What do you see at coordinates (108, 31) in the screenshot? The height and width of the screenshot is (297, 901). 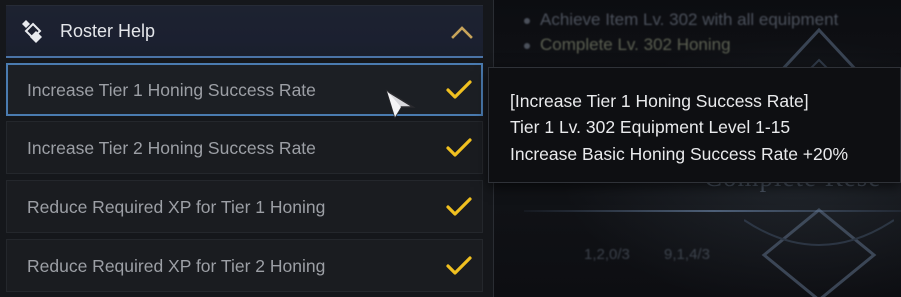 I see `panel-title: Roster Help` at bounding box center [108, 31].